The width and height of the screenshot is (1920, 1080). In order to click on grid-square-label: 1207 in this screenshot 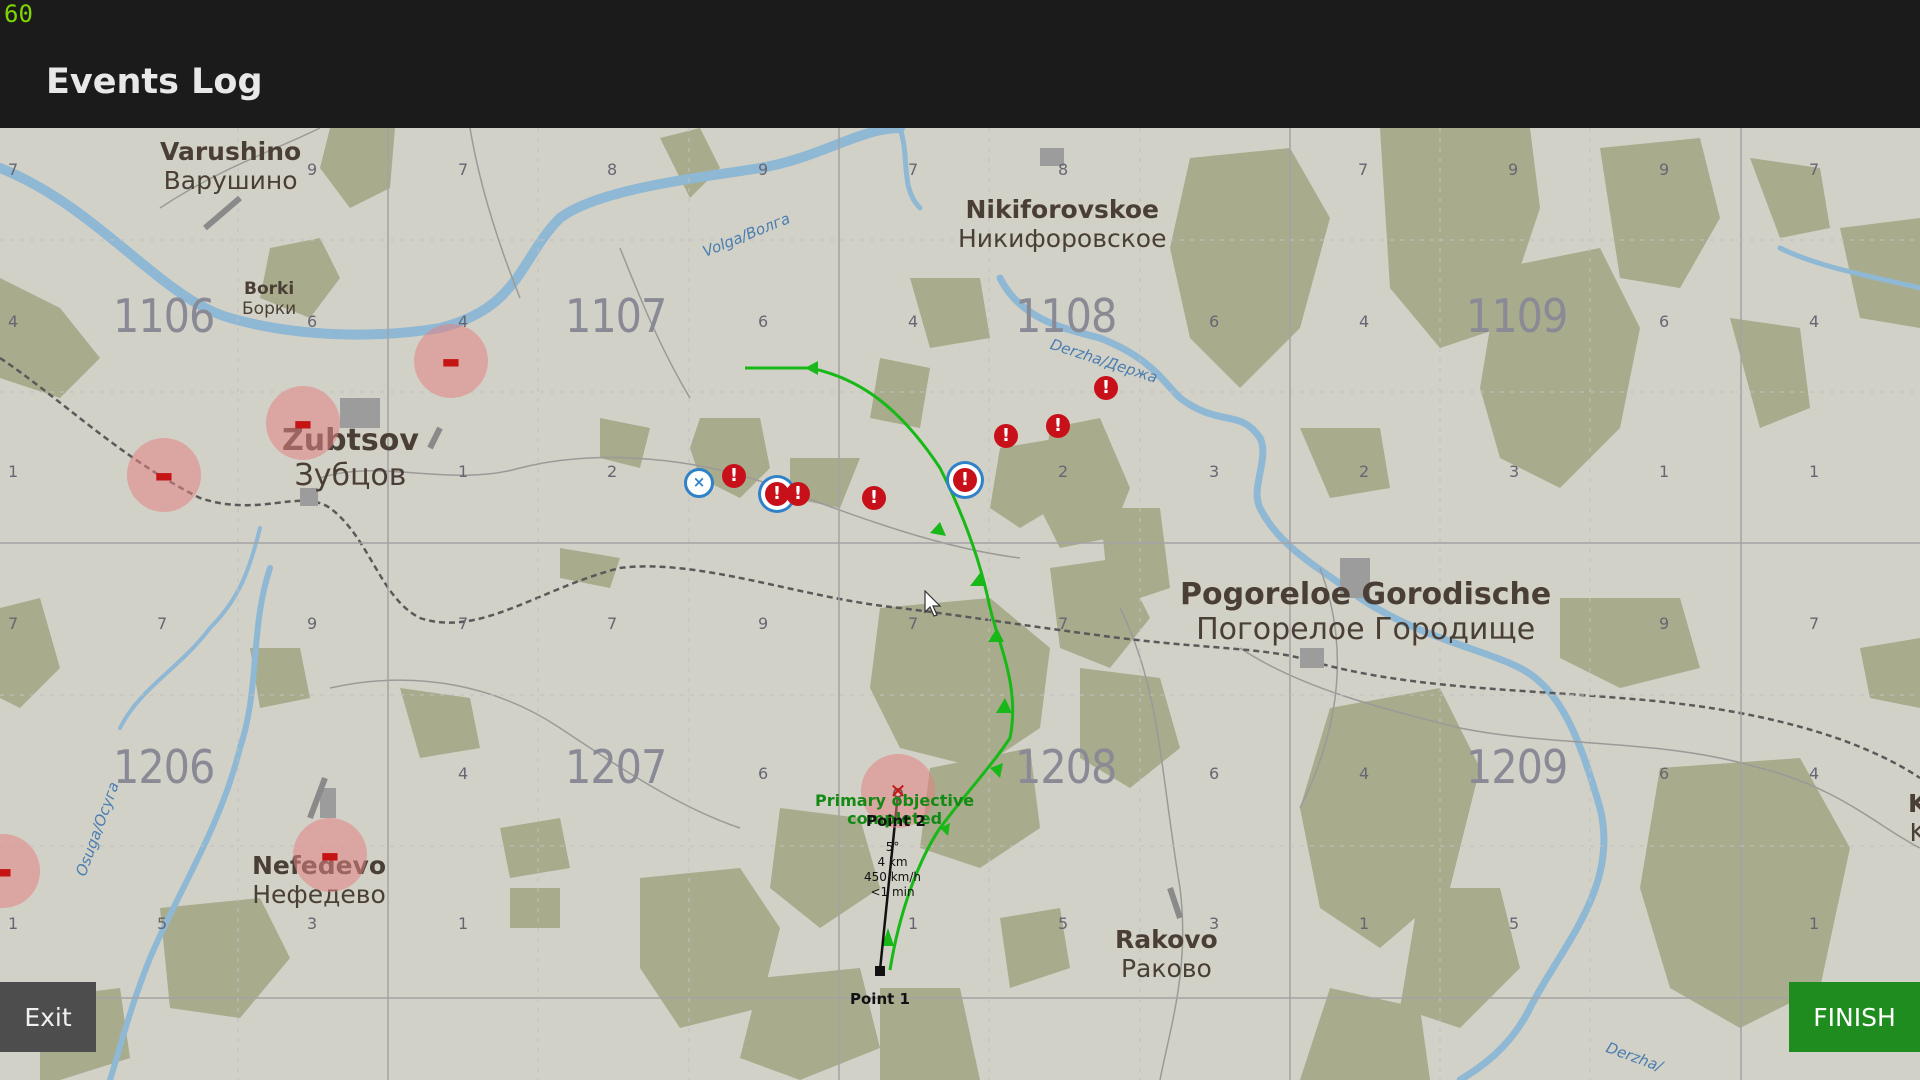, I will do `click(616, 767)`.